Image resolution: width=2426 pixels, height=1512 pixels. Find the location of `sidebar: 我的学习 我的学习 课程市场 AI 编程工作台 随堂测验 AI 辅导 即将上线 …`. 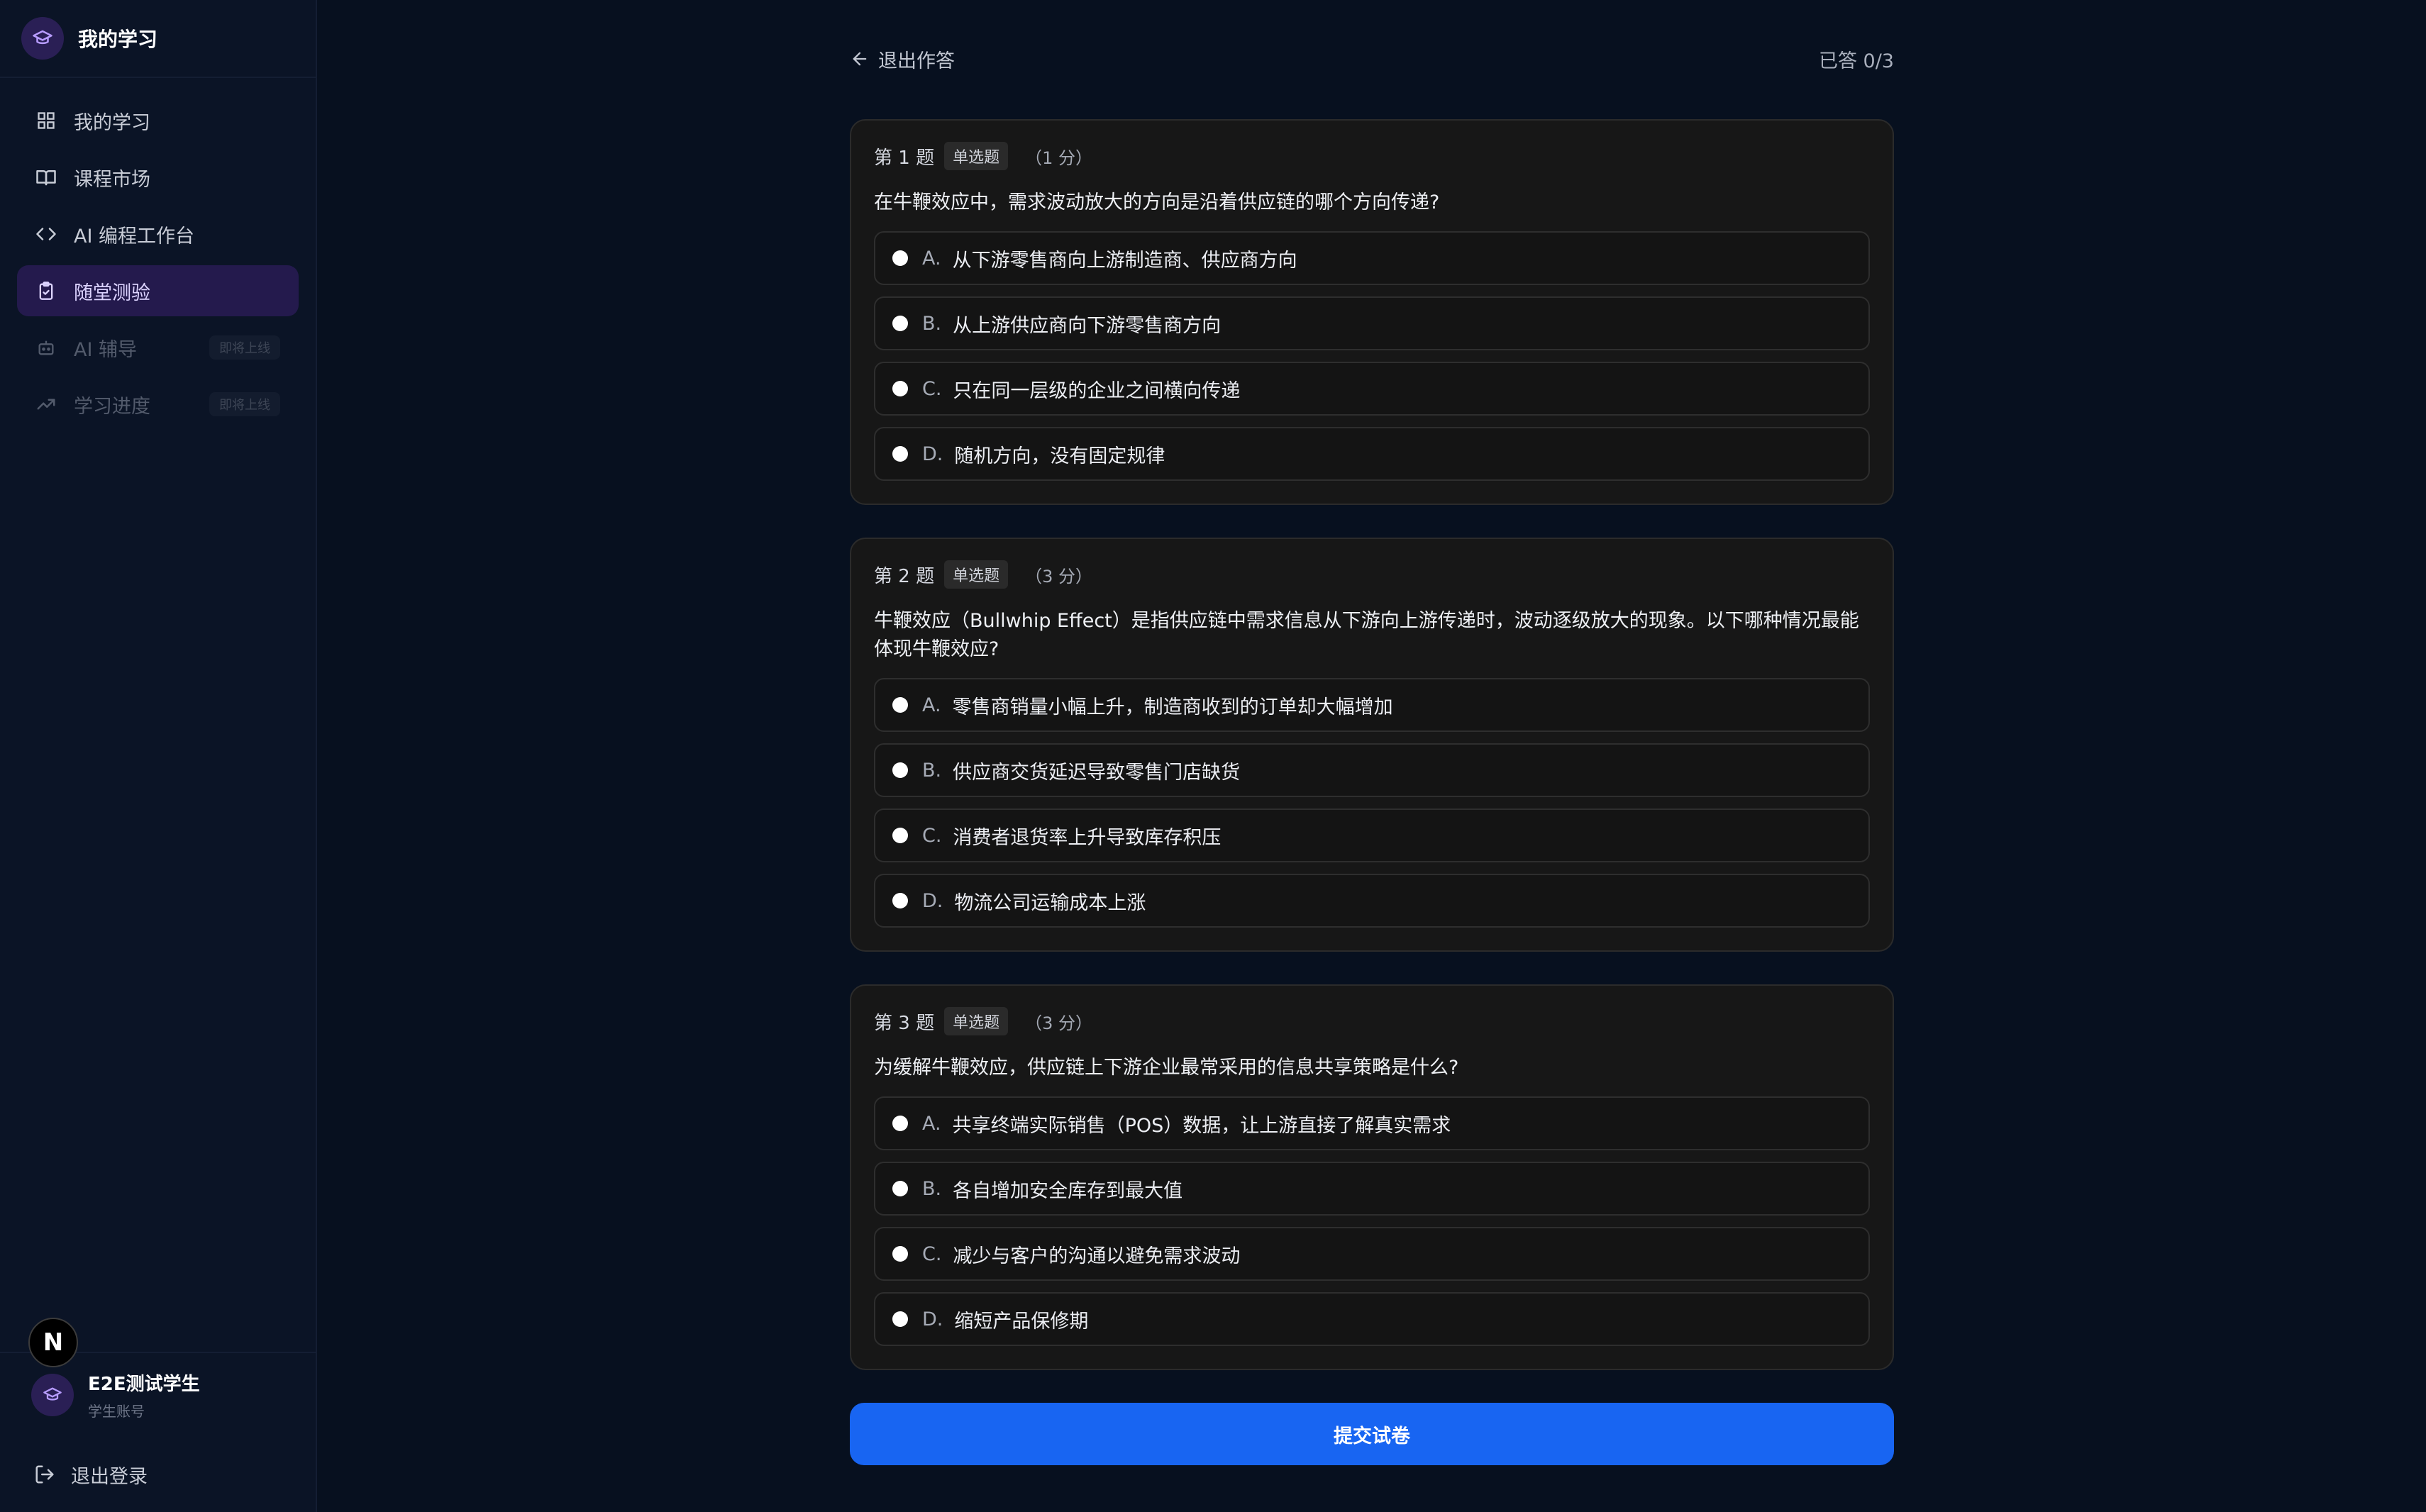

sidebar: 我的学习 我的学习 课程市场 AI 编程工作台 随堂测验 AI 辅导 即将上线 … is located at coordinates (158, 756).